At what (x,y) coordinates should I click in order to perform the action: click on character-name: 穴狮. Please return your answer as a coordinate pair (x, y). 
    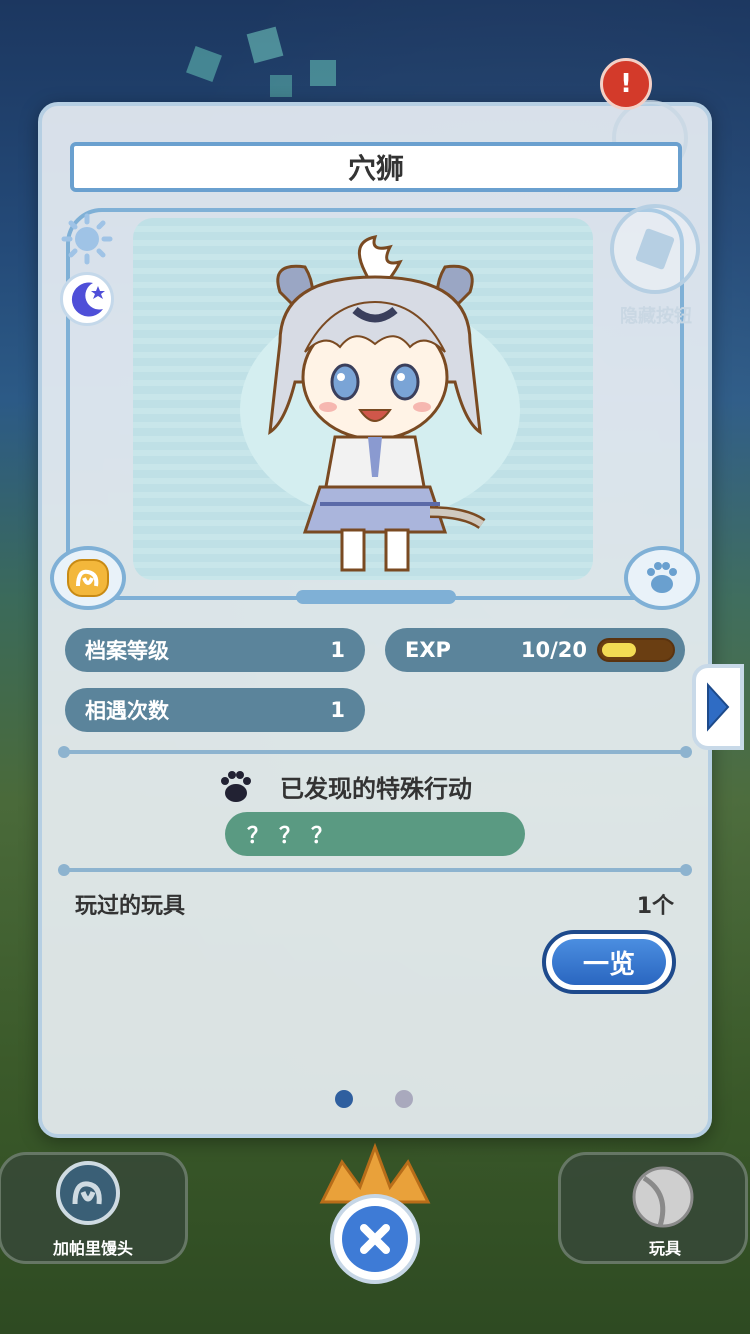
    Looking at the image, I should click on (375, 168).